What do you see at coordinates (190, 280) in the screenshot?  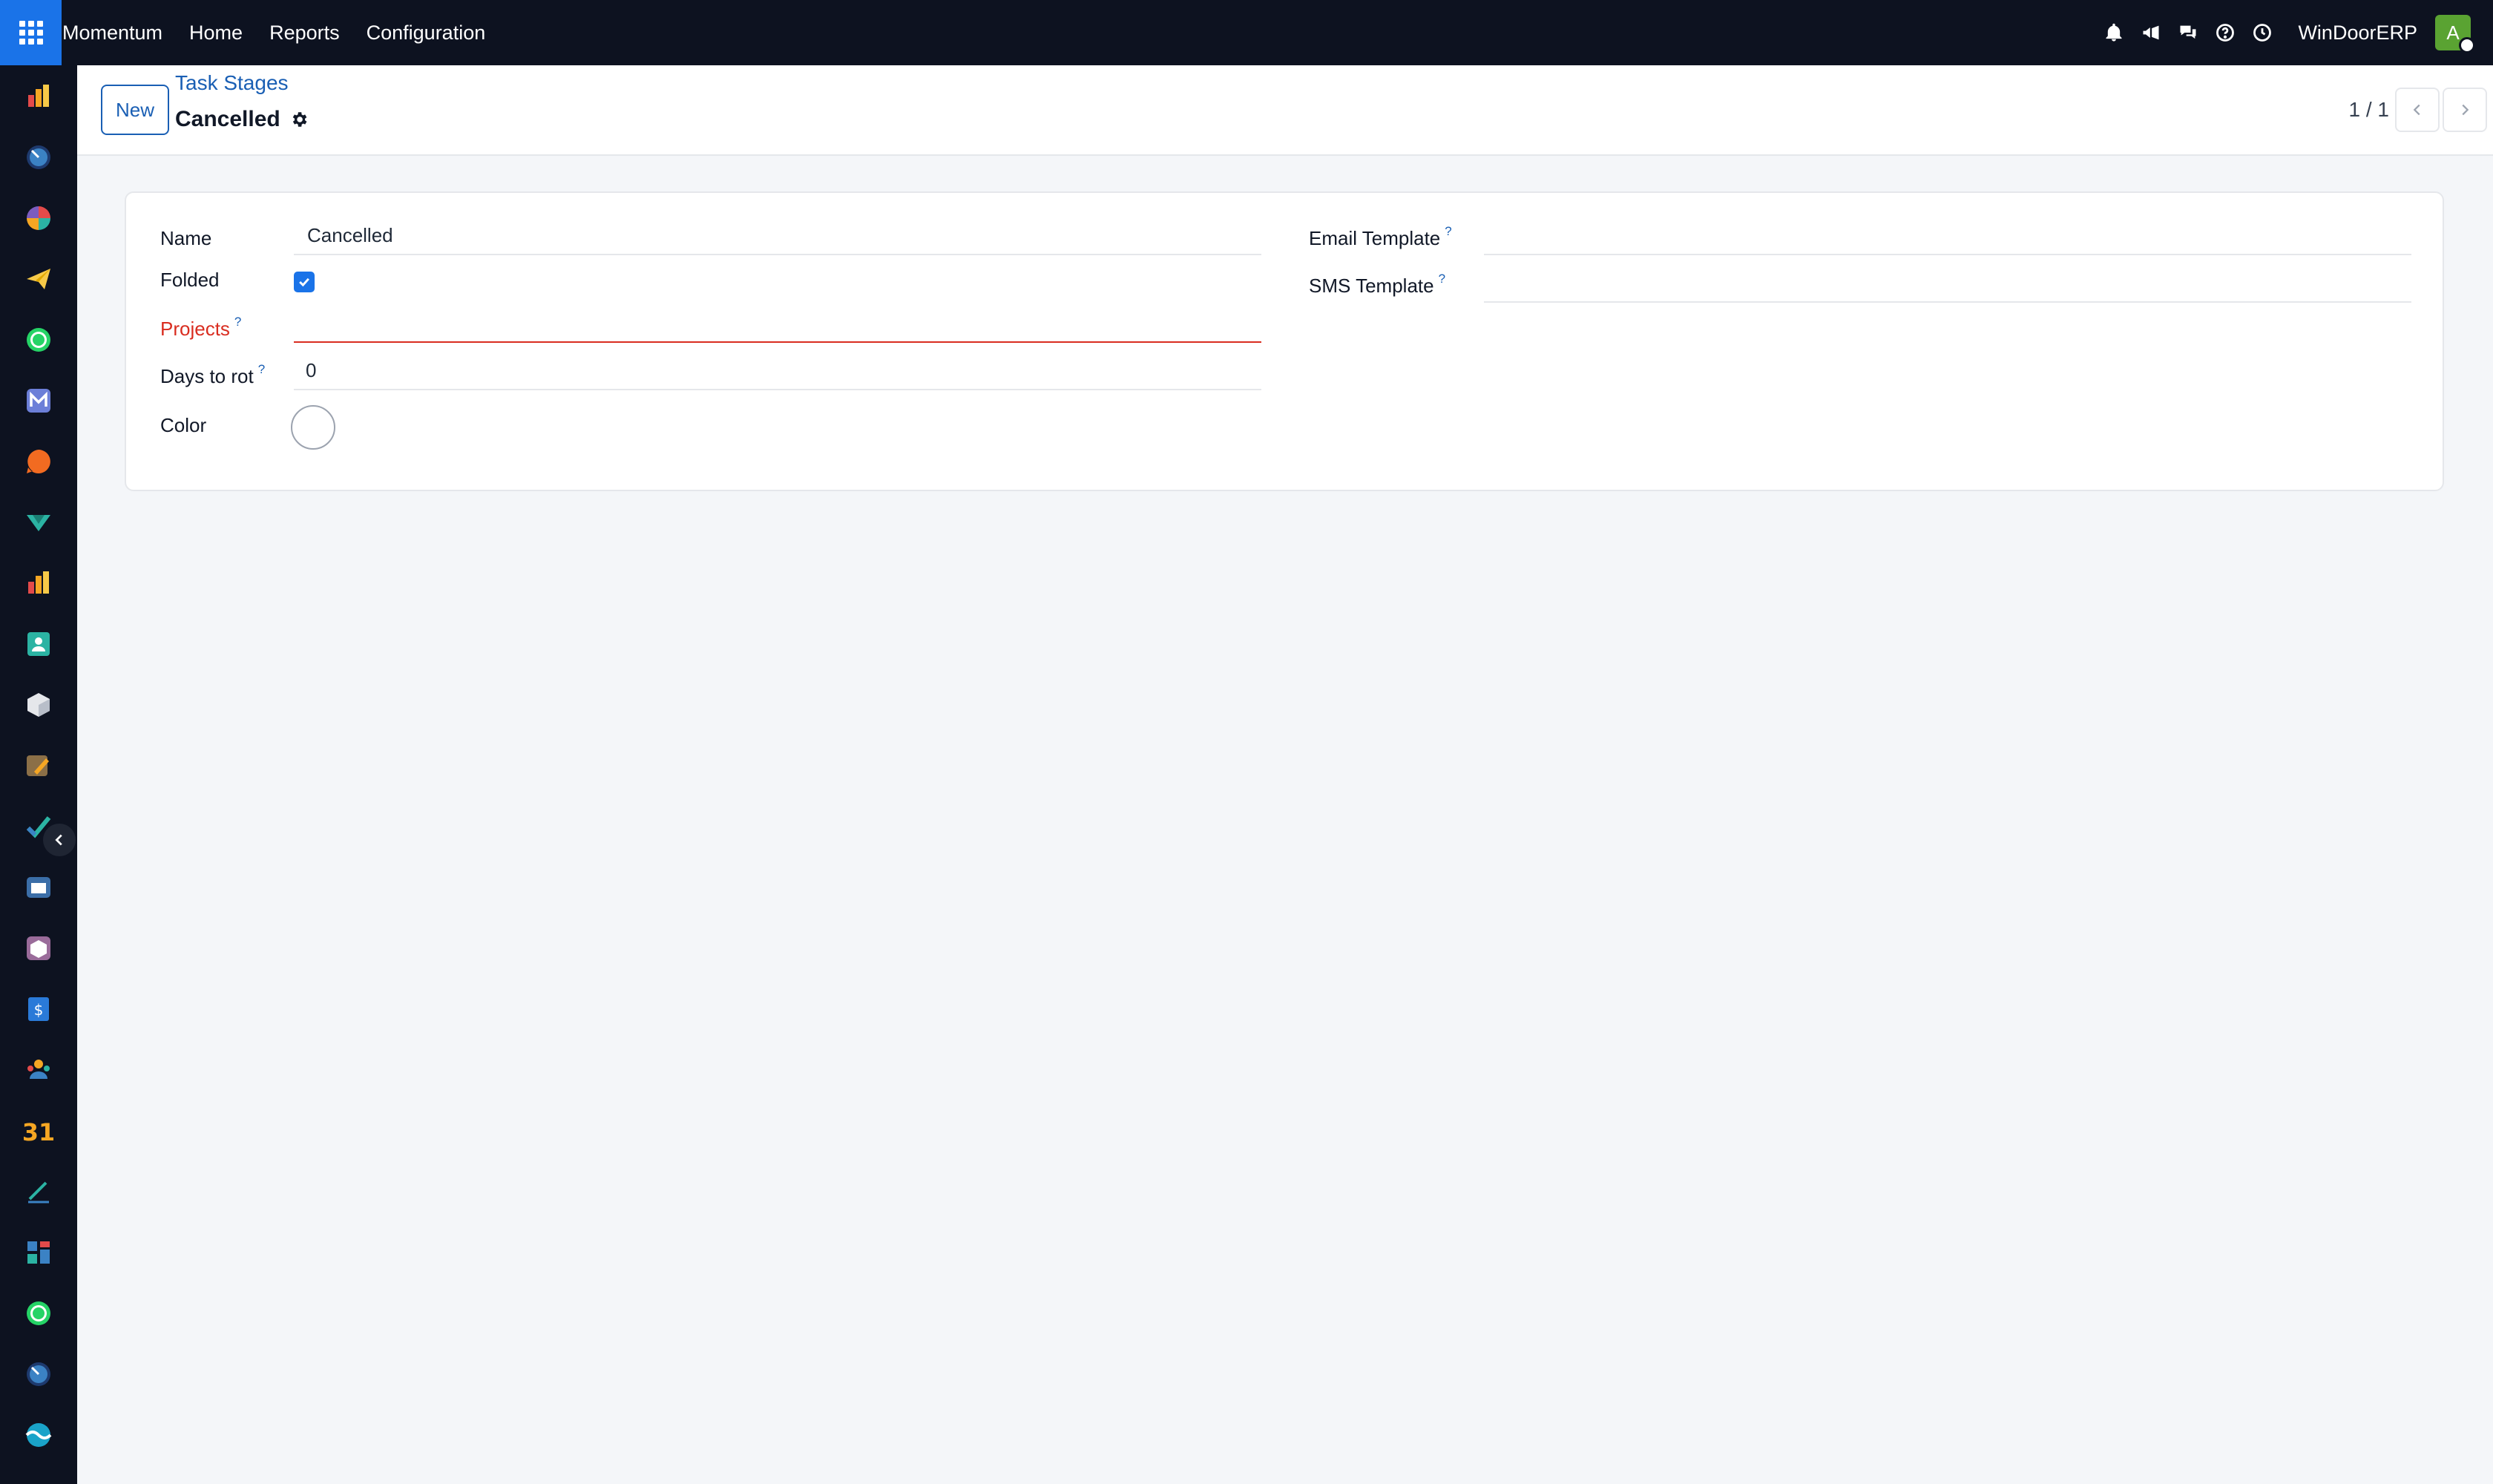 I see `folded-label: Folded` at bounding box center [190, 280].